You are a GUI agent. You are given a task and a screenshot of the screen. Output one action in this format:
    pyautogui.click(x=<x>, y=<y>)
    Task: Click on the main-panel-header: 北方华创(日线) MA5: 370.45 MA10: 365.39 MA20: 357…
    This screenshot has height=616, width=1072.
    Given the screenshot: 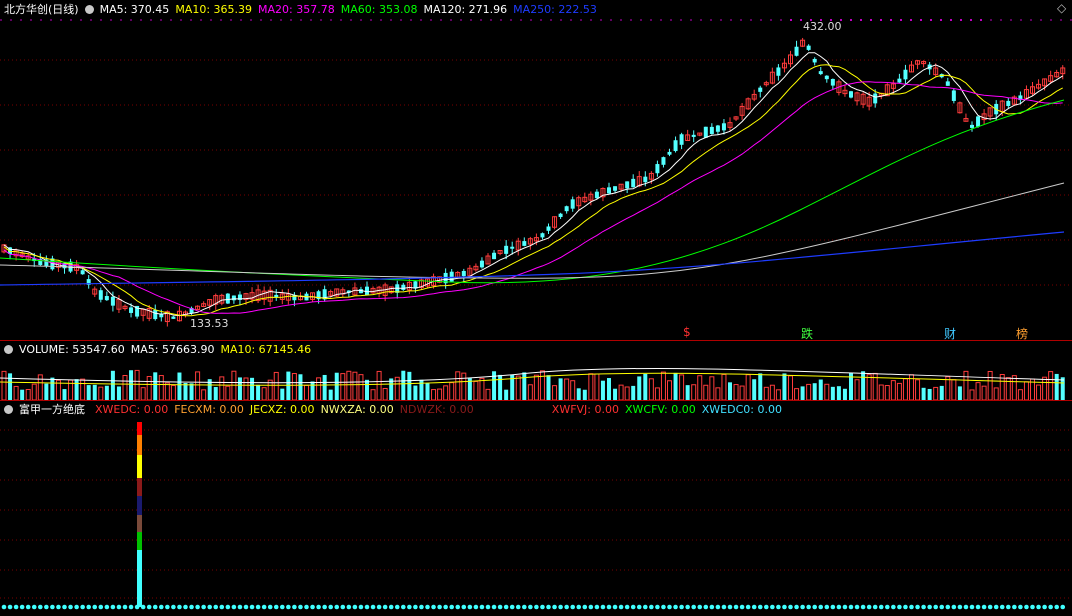 What is the action you would take?
    pyautogui.click(x=303, y=10)
    